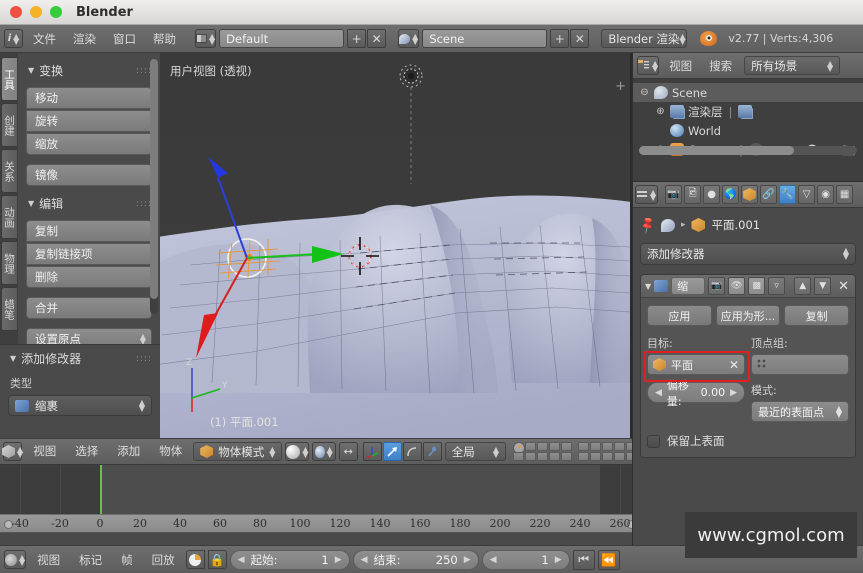 This screenshot has height=573, width=863. I want to click on outliner-display-mode-dropdown: 所有场景 ▲ ▼, so click(792, 65).